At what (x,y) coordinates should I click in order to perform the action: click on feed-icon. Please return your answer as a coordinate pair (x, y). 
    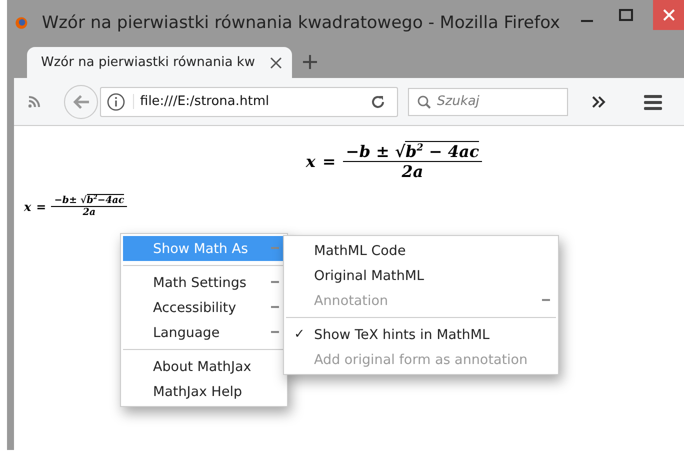
    Looking at the image, I should click on (34, 102).